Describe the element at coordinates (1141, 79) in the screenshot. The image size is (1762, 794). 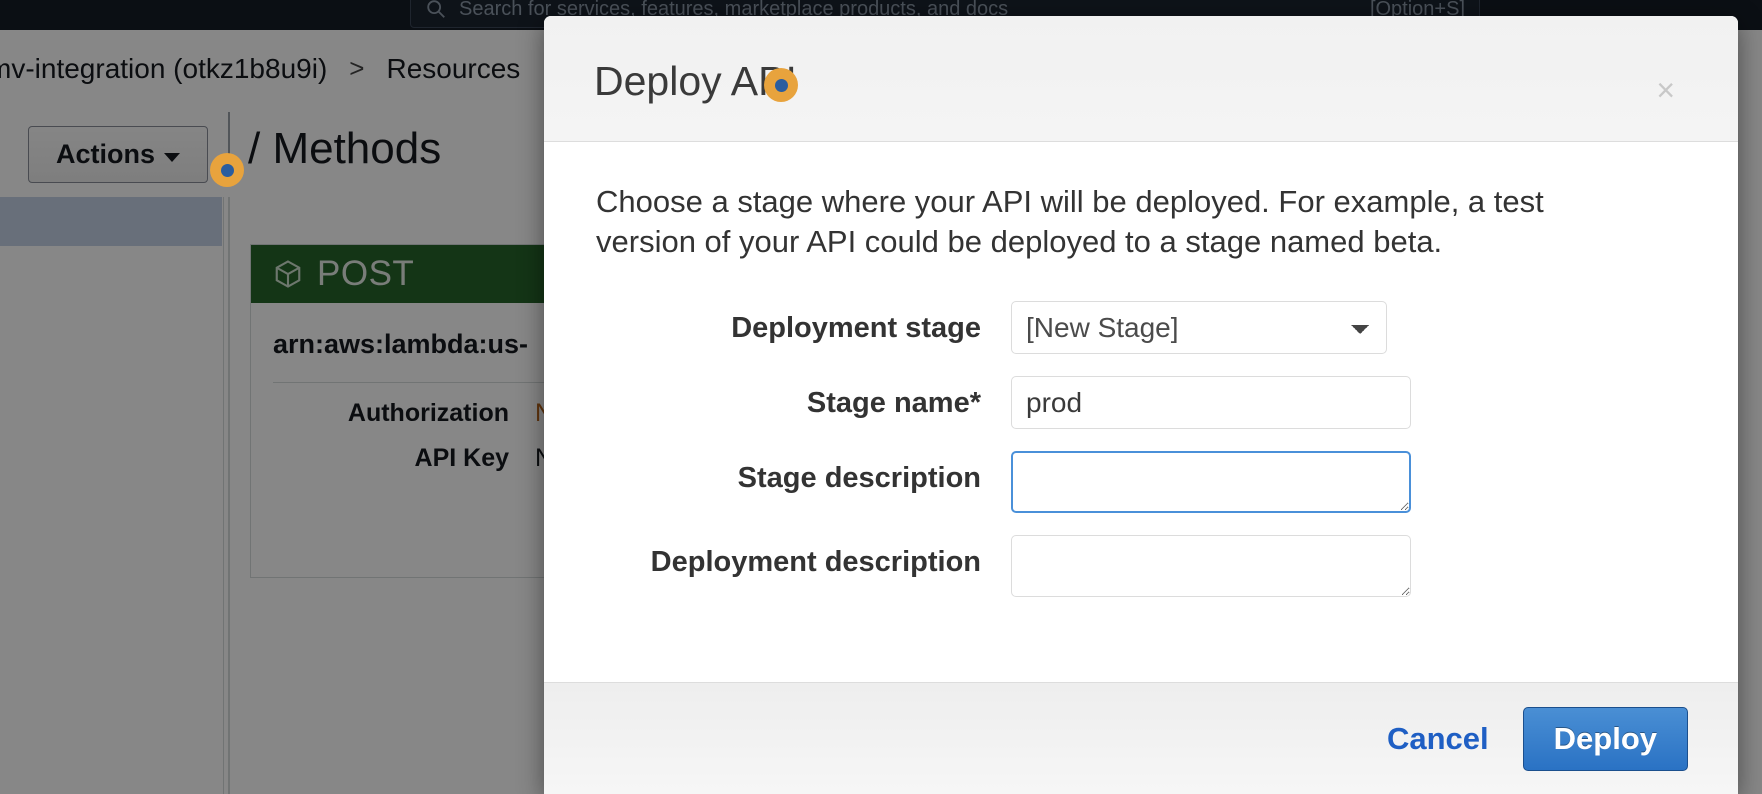
I see `dialog-header: Deploy API ×` at that location.